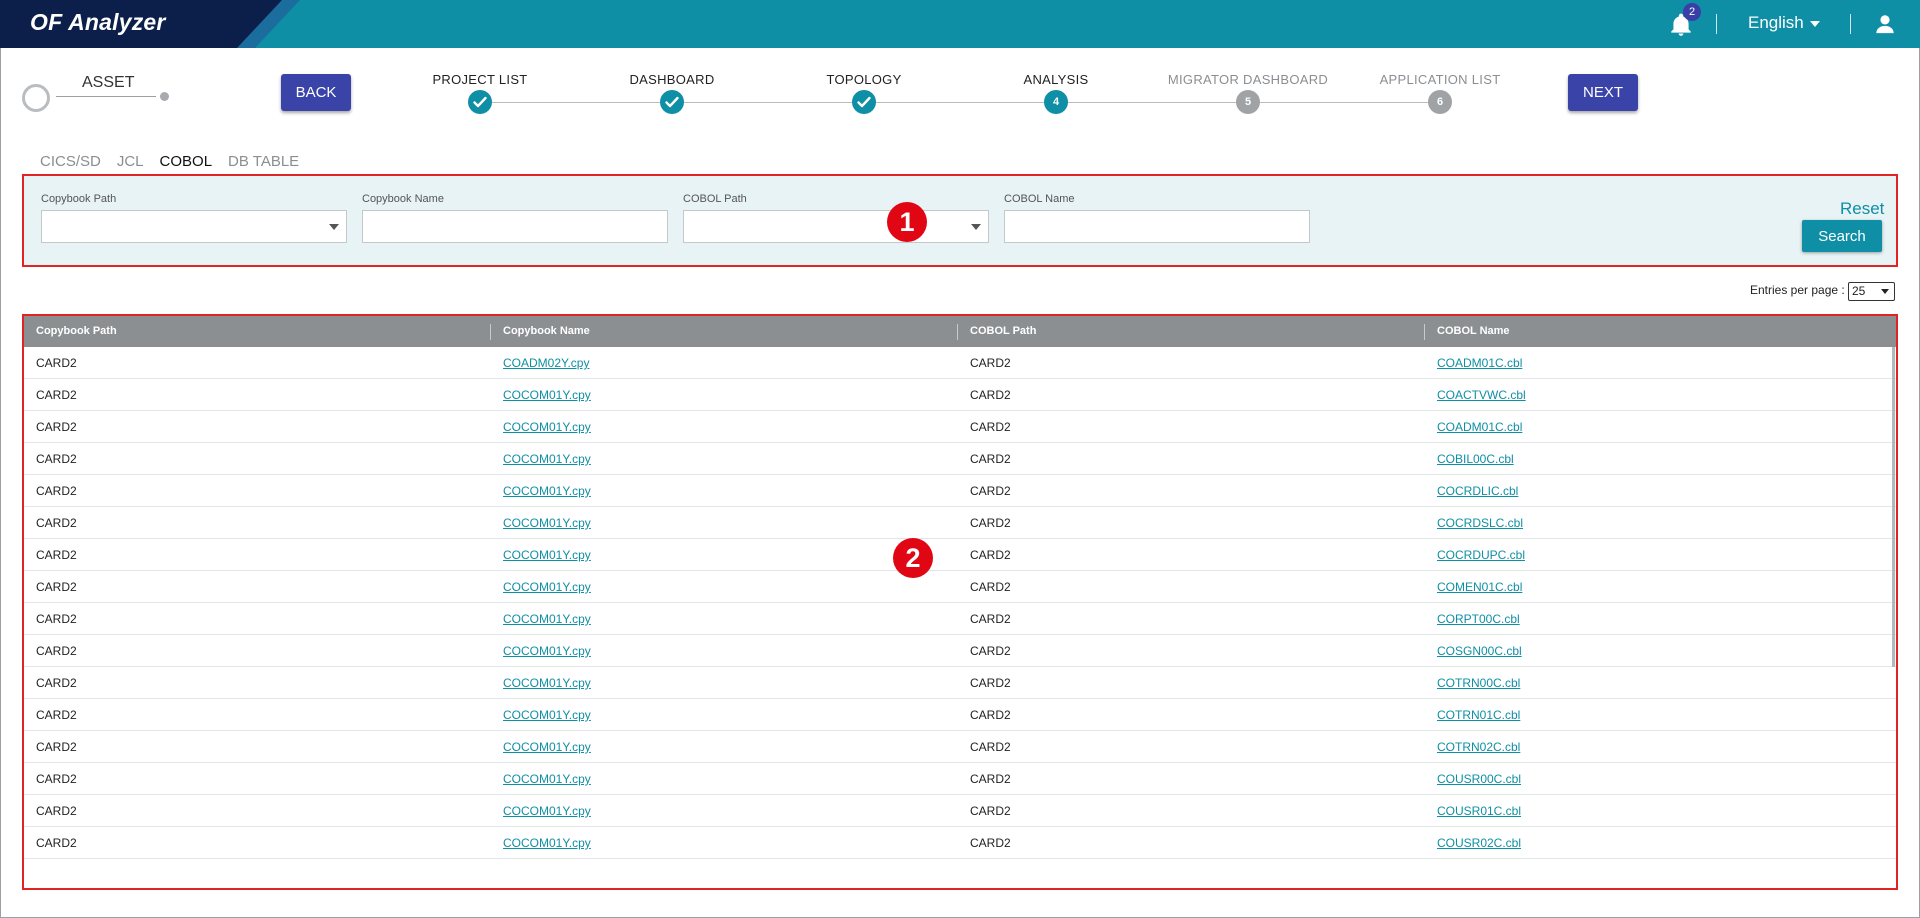 The width and height of the screenshot is (1920, 918). Describe the element at coordinates (960, 683) in the screenshot. I see `table-row: CARD2 COCOM01Y.cpy CARD2 COTRN00C.cbl` at that location.